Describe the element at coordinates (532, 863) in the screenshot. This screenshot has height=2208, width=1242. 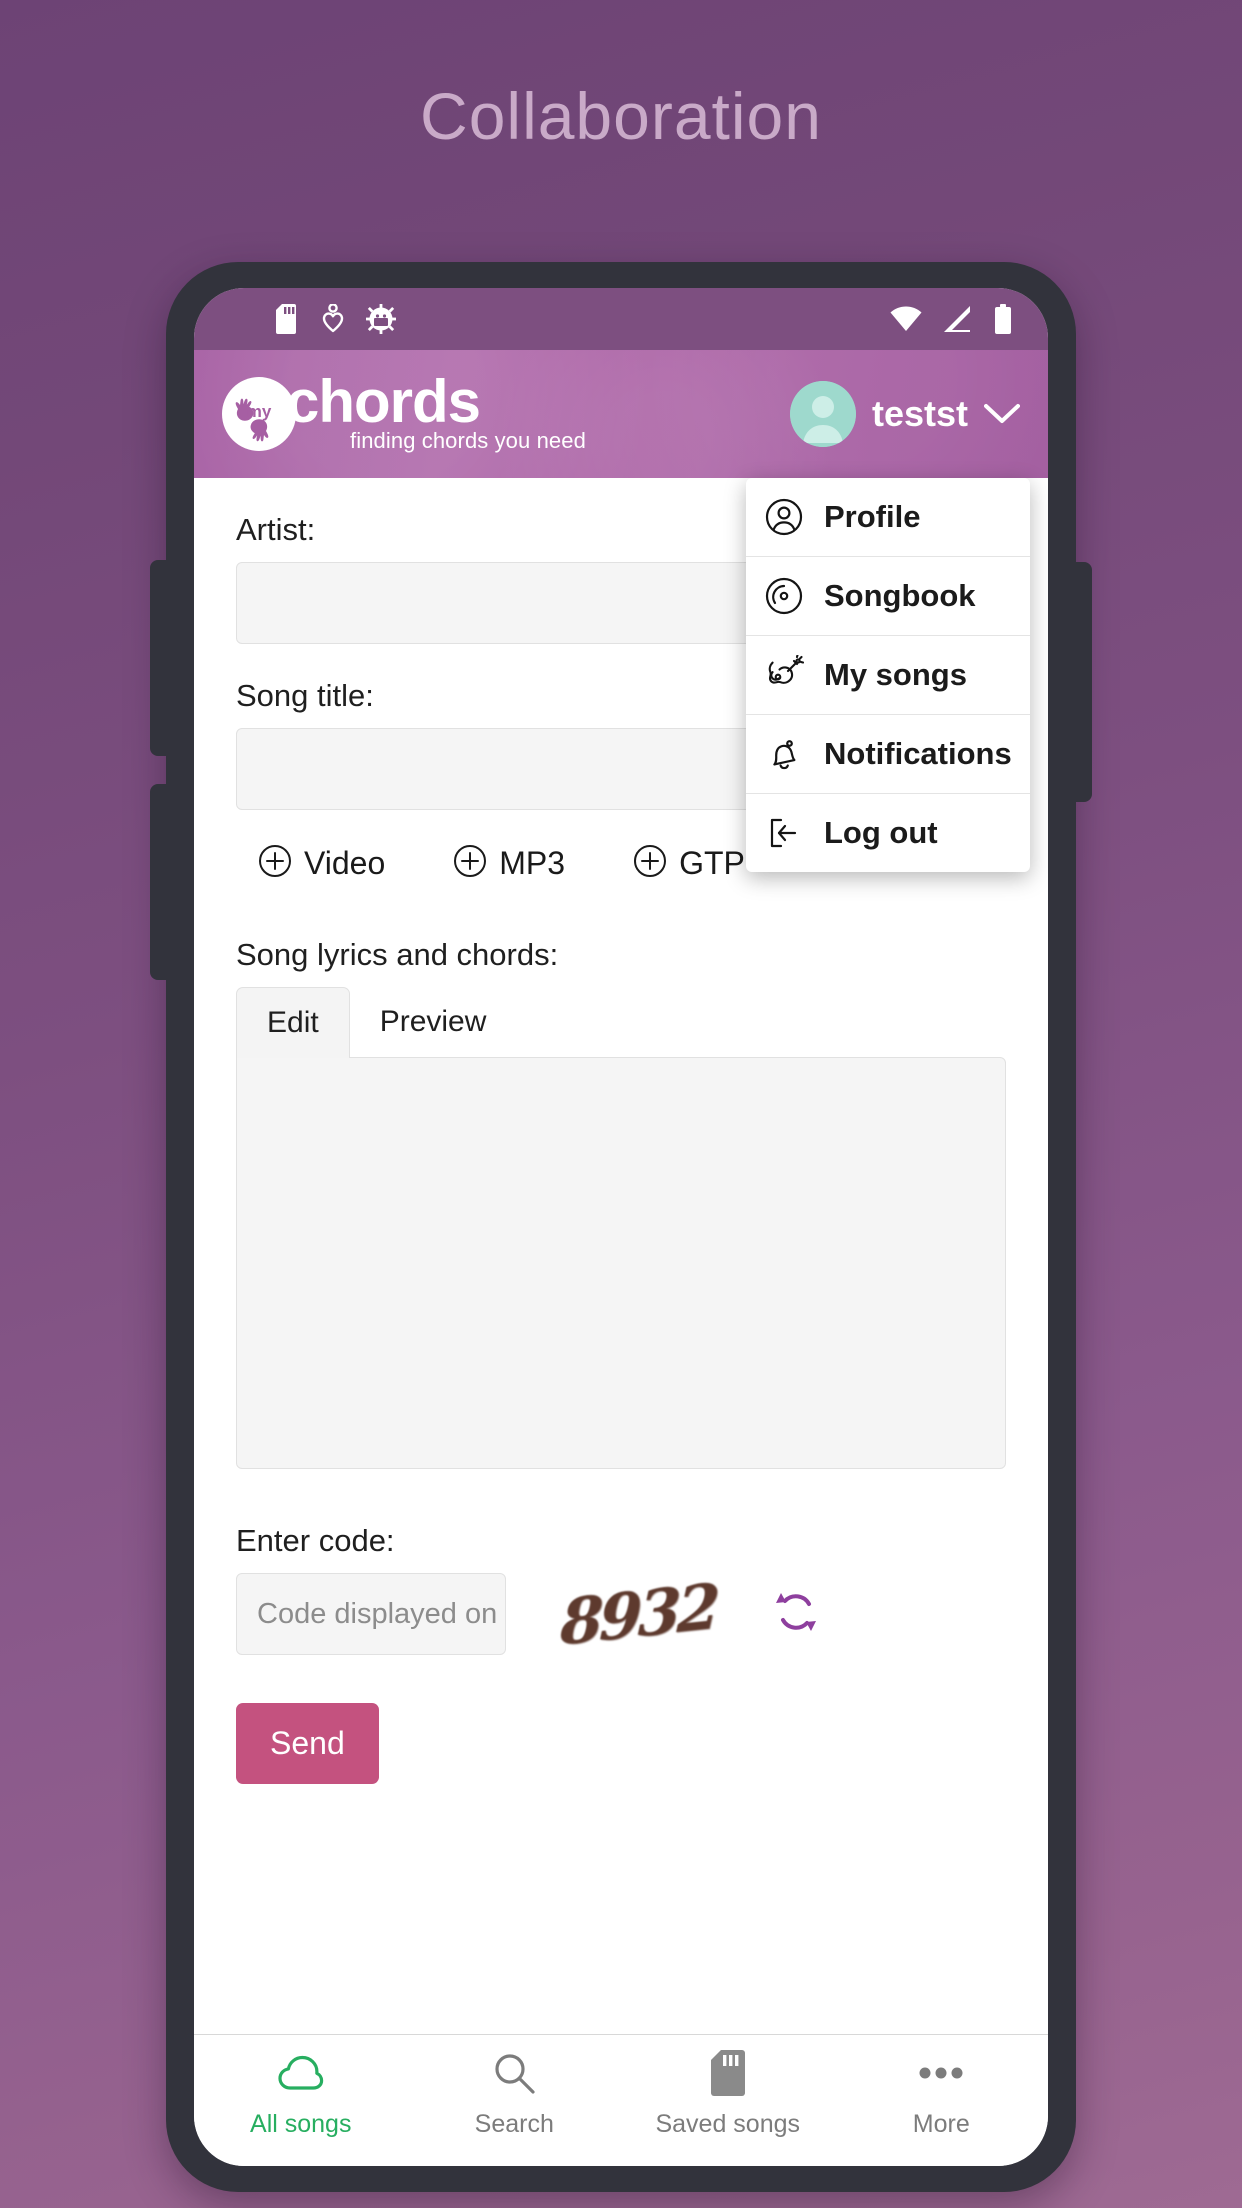
I see `attachment-label: MP3` at that location.